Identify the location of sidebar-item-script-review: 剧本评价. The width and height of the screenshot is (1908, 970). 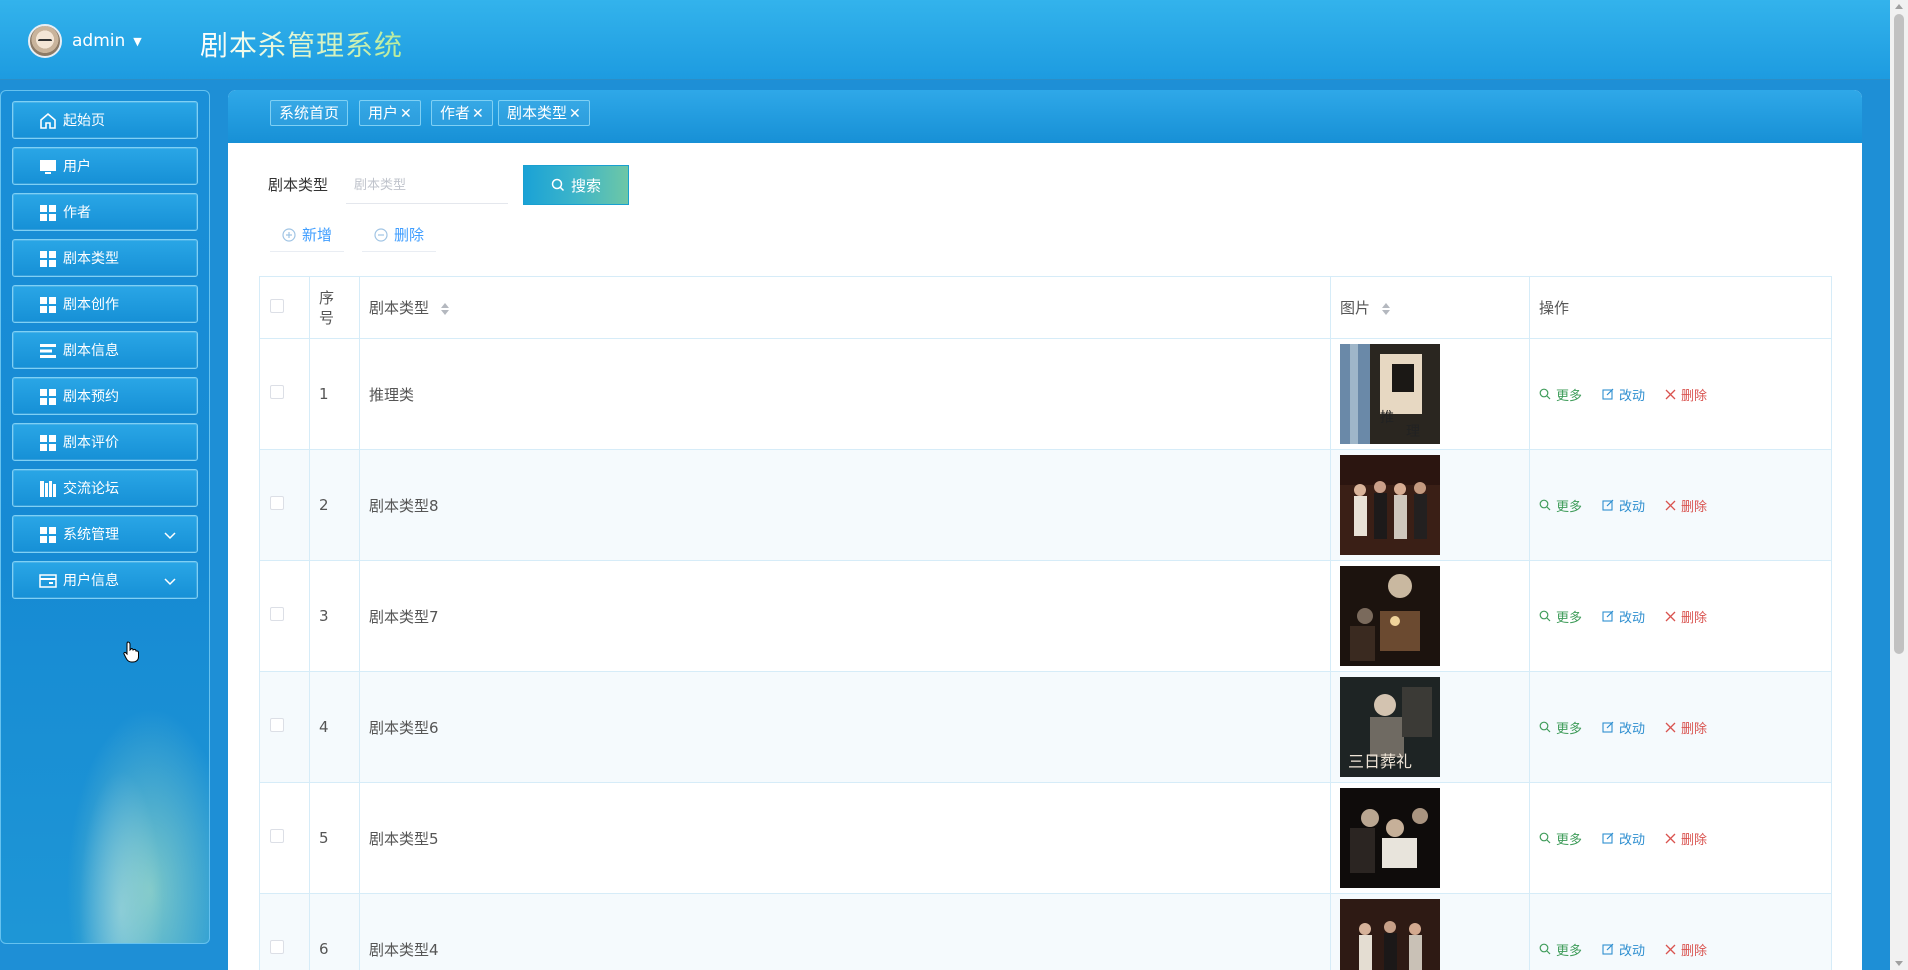
(105, 442).